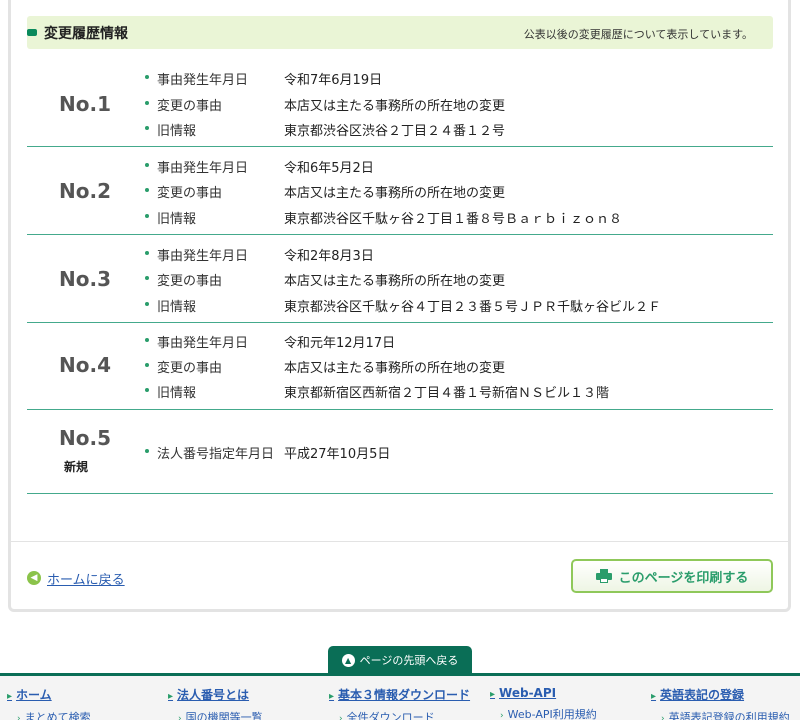  I want to click on entry-row: 事由発生年月日 令和7年6月19日, so click(455, 79).